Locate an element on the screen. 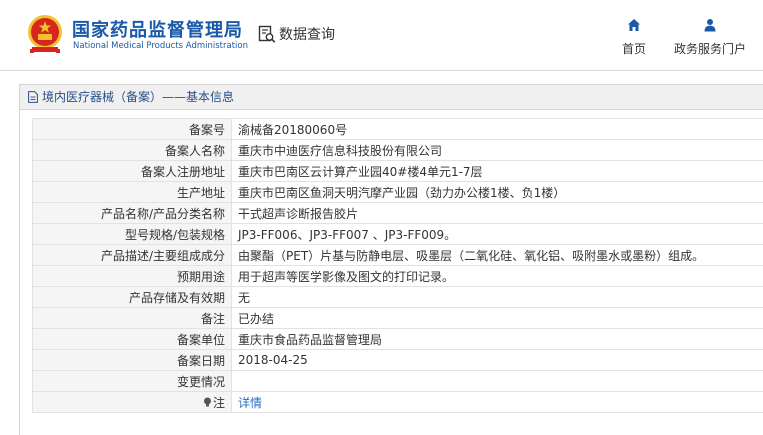  table-row: 产品存储及有效期无 is located at coordinates (398, 297).